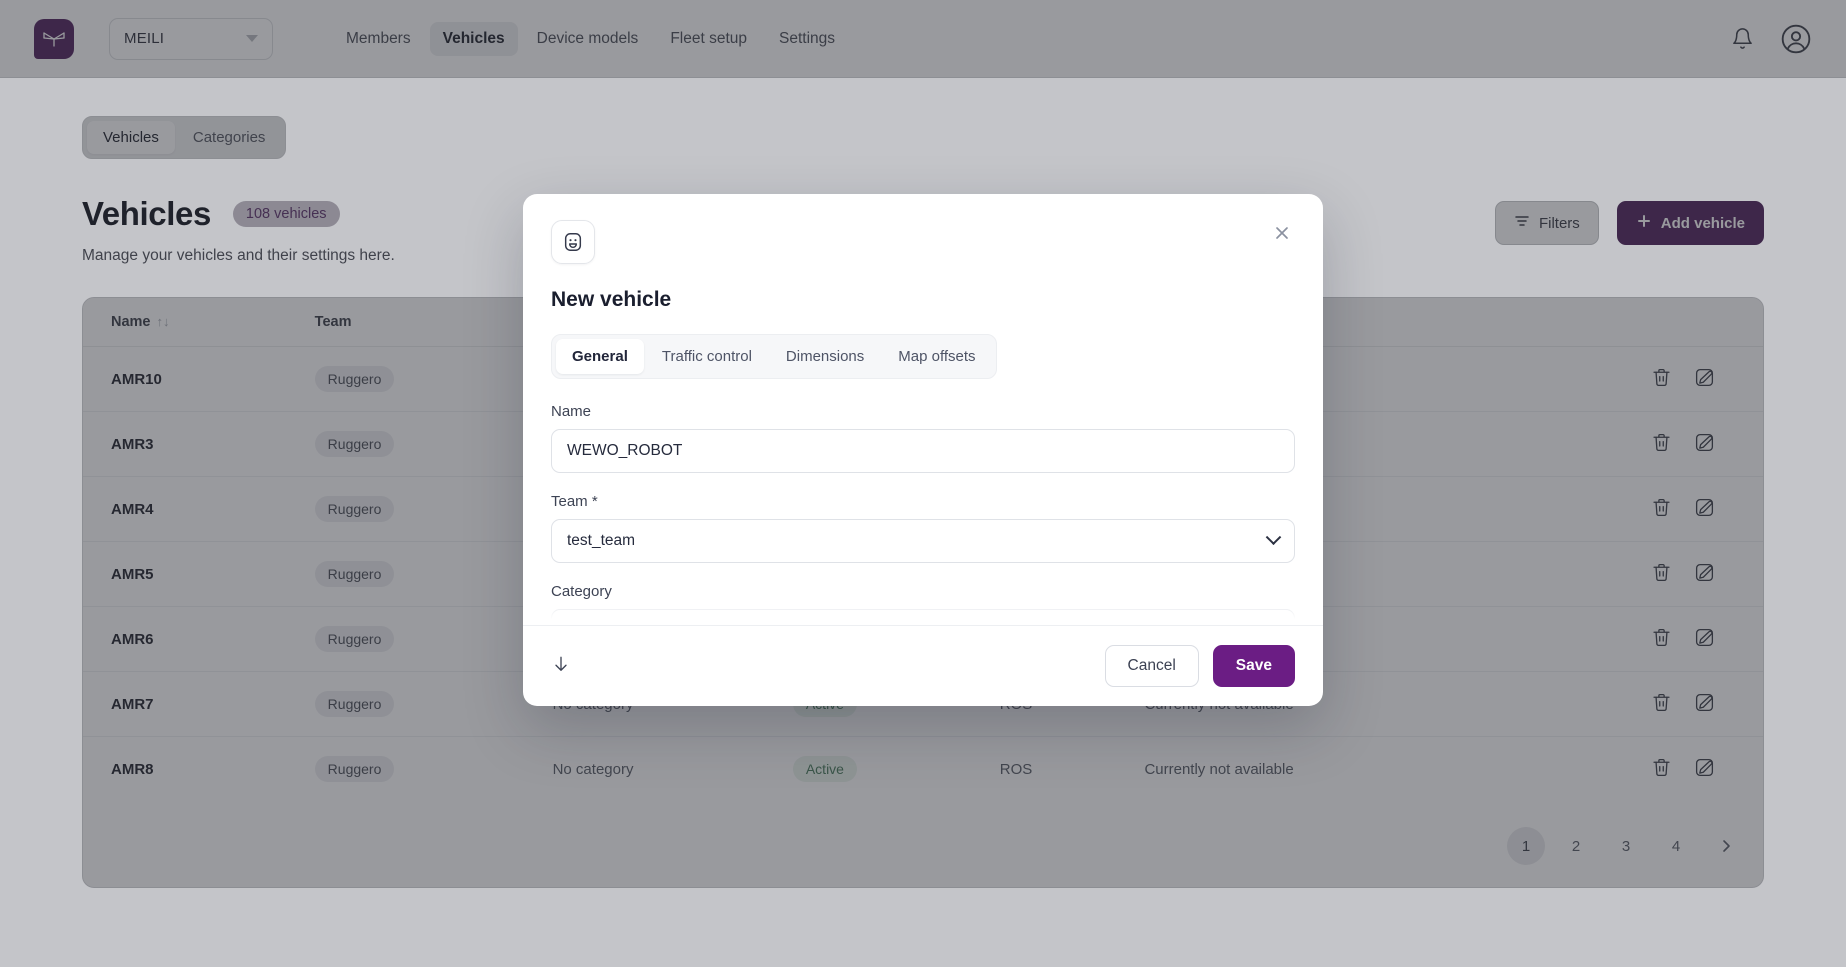 The height and width of the screenshot is (967, 1846). What do you see at coordinates (1282, 233) in the screenshot?
I see `close-modal-button` at bounding box center [1282, 233].